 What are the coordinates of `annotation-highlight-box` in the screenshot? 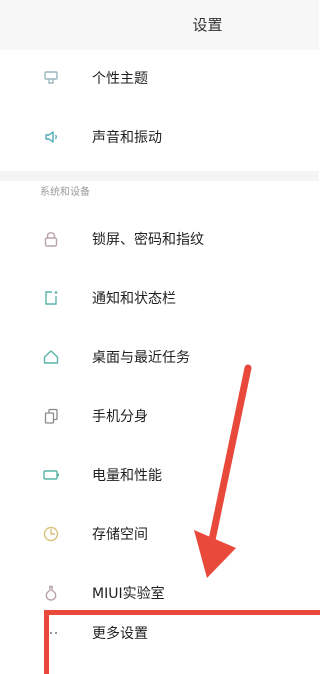 It's located at (182, 642).